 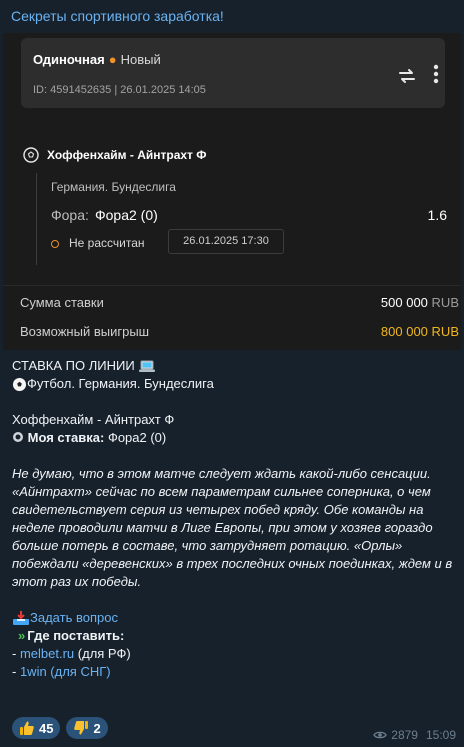 What do you see at coordinates (445, 302) in the screenshot?
I see `stake-currency: RUB` at bounding box center [445, 302].